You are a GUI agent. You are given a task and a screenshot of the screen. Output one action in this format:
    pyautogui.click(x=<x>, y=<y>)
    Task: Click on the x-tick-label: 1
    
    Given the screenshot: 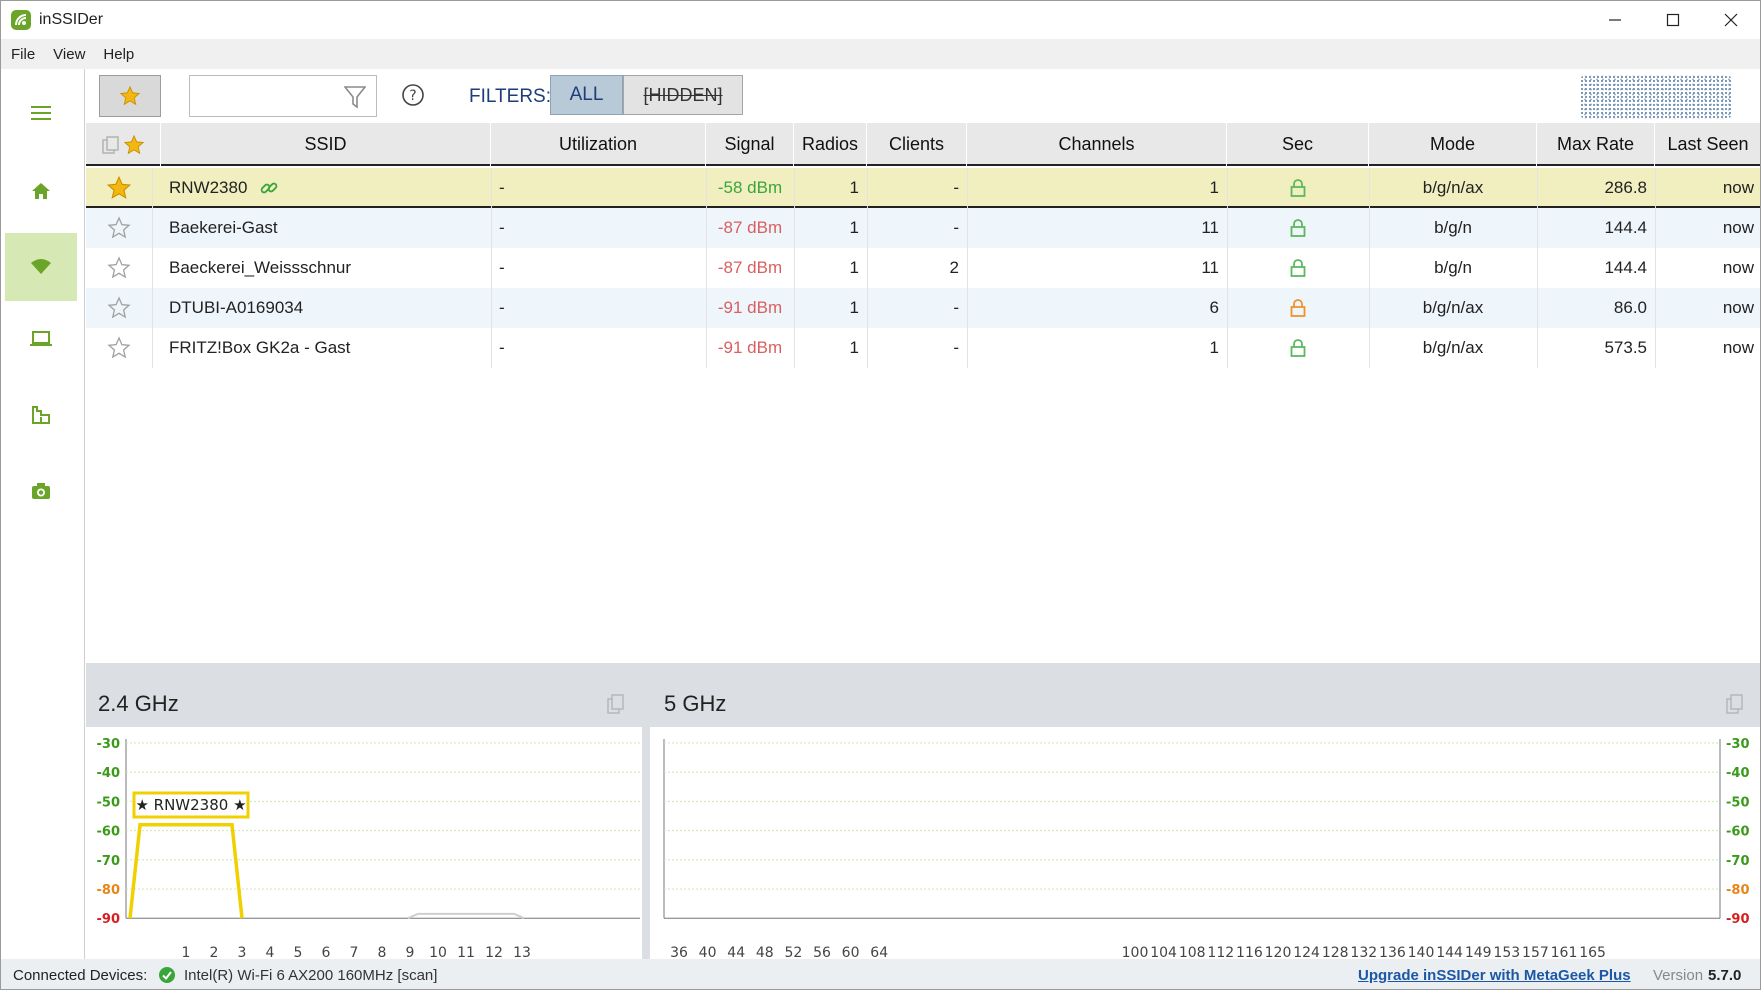 What is the action you would take?
    pyautogui.click(x=186, y=952)
    